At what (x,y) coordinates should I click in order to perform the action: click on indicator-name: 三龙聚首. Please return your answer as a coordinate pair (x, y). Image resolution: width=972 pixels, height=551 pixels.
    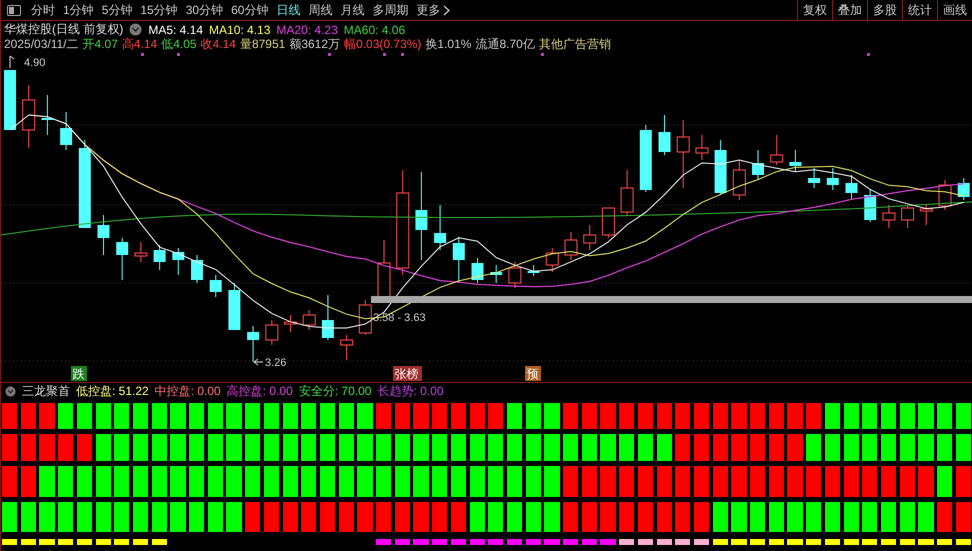
    Looking at the image, I should click on (46, 391).